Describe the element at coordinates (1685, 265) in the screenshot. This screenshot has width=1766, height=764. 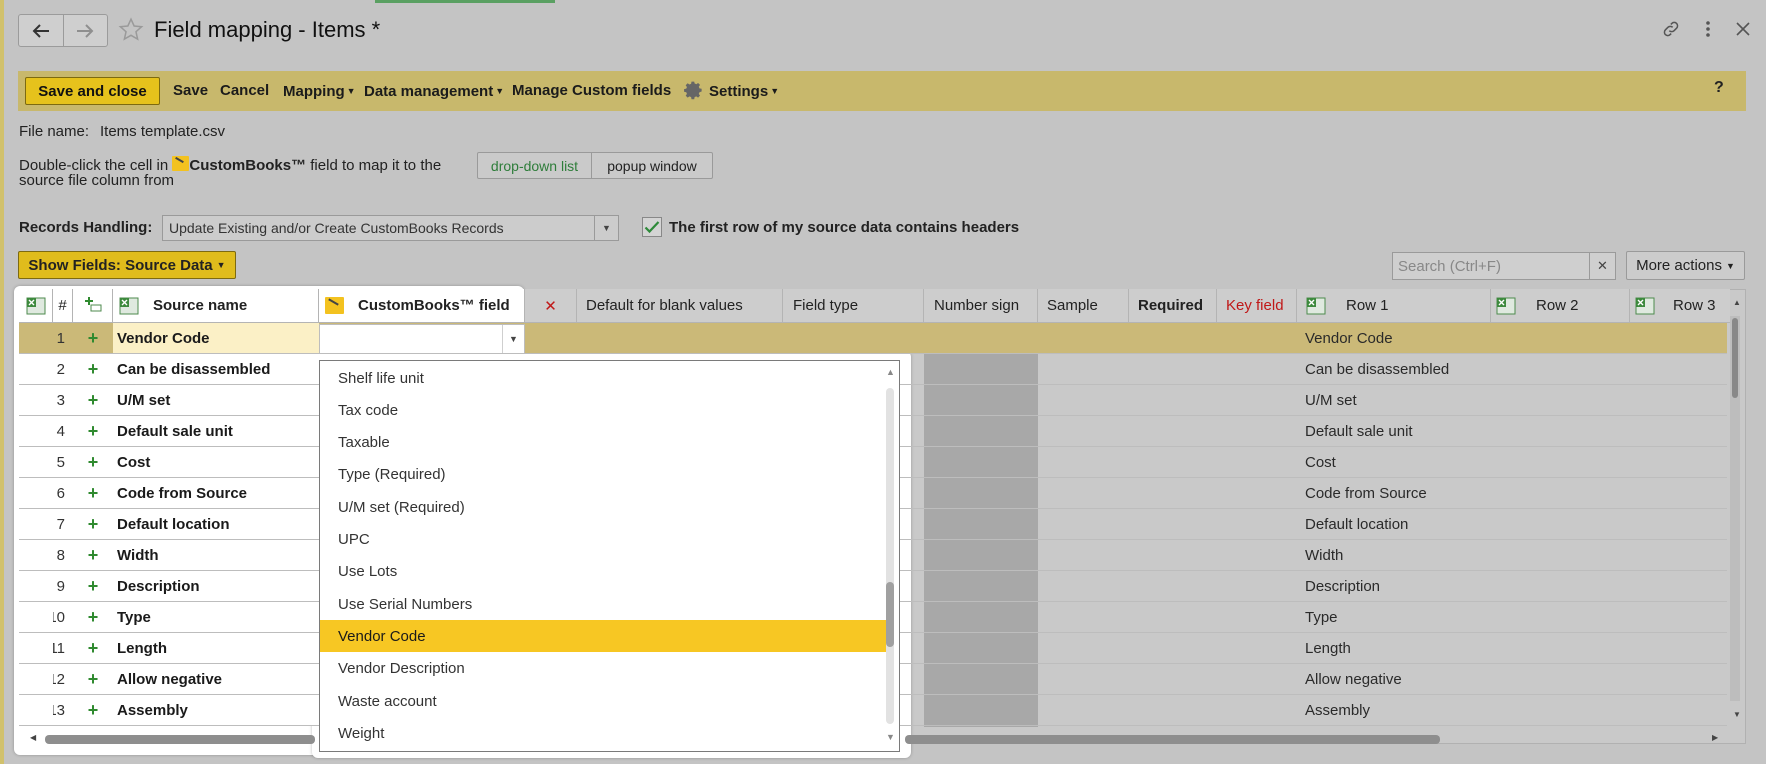
I see `more-actions-button: More actions ▼` at that location.